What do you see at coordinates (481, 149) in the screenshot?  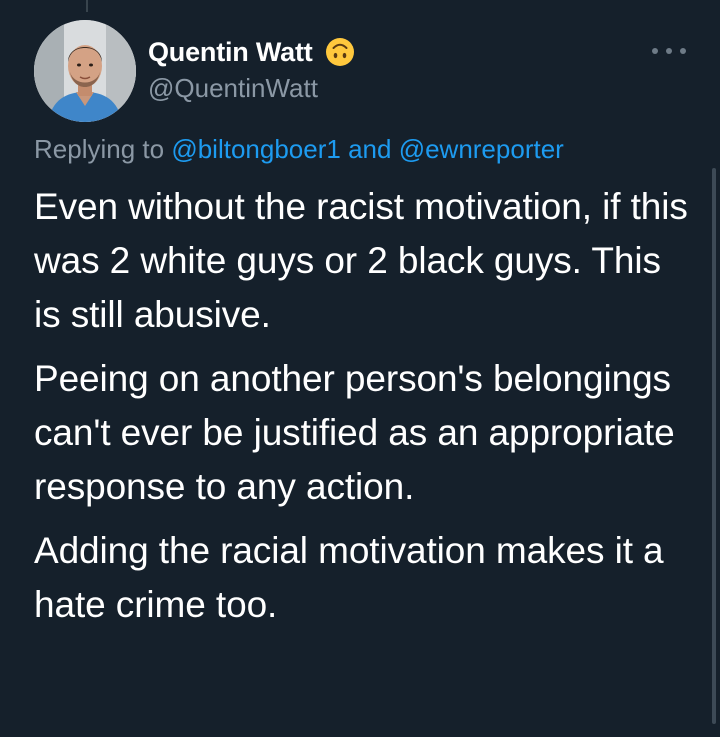 I see `mention-link-ewnreporter: @ewnreporter` at bounding box center [481, 149].